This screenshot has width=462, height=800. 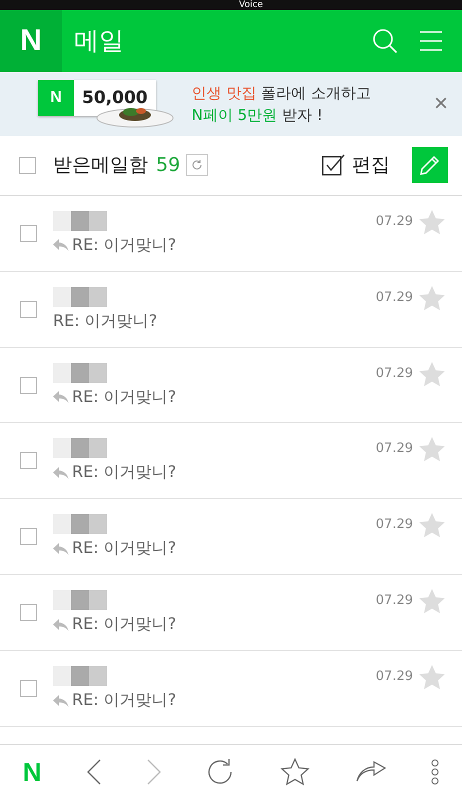 What do you see at coordinates (99, 41) in the screenshot?
I see `app-title: 메일` at bounding box center [99, 41].